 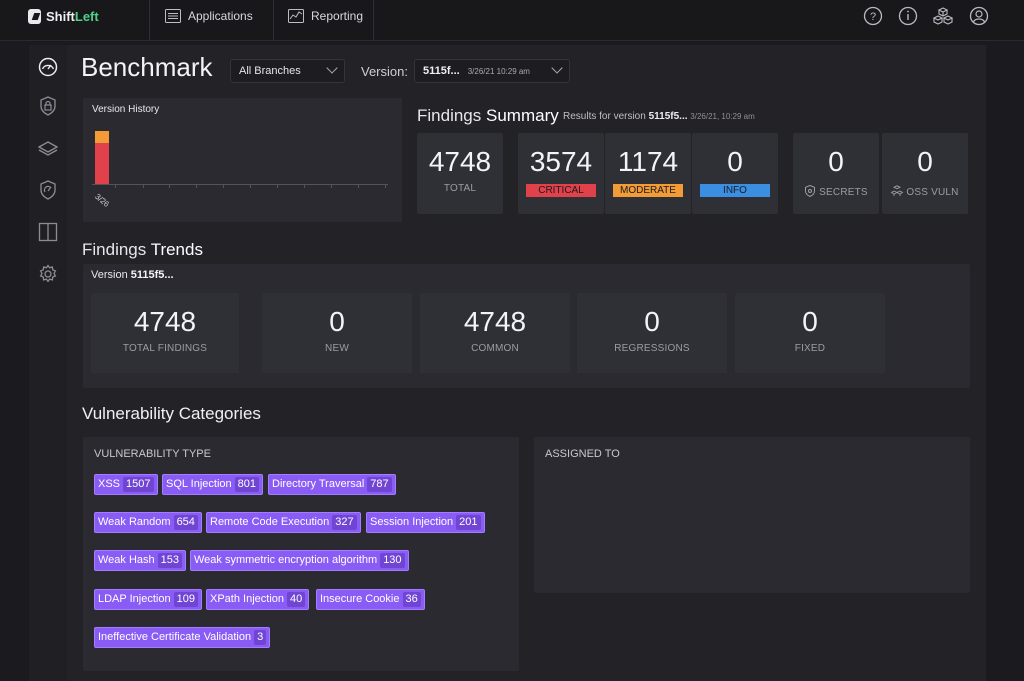 What do you see at coordinates (561, 190) in the screenshot?
I see `critical-badge: CRITICAL` at bounding box center [561, 190].